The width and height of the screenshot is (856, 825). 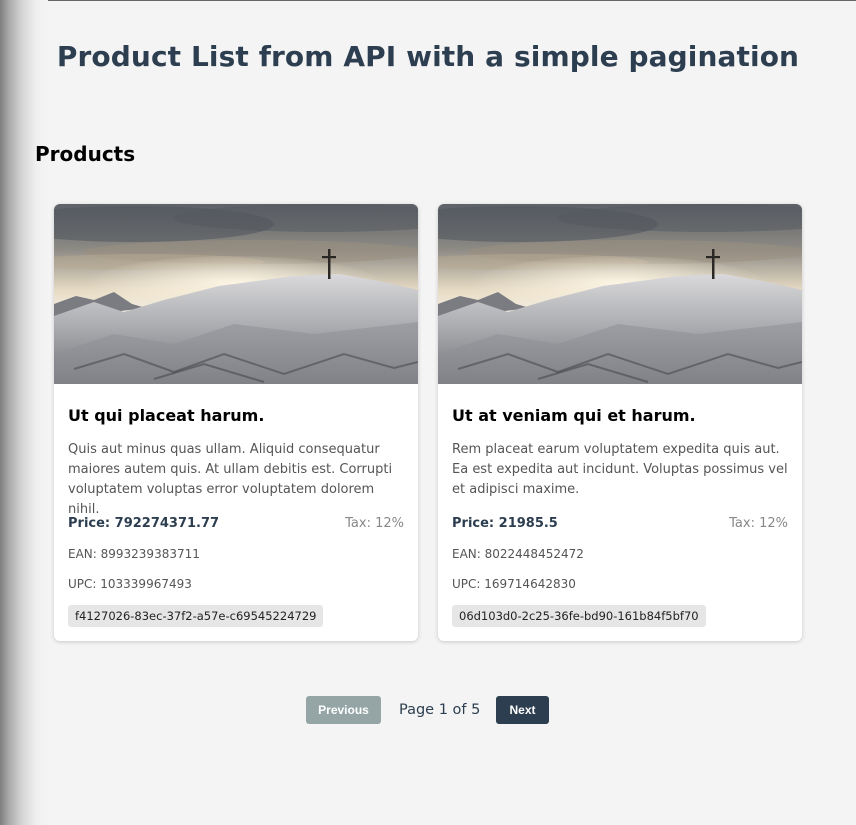 I want to click on product-uuid-badge: 06d103d0-2c25-36fe-bd90-161b84f5bf70, so click(x=579, y=616).